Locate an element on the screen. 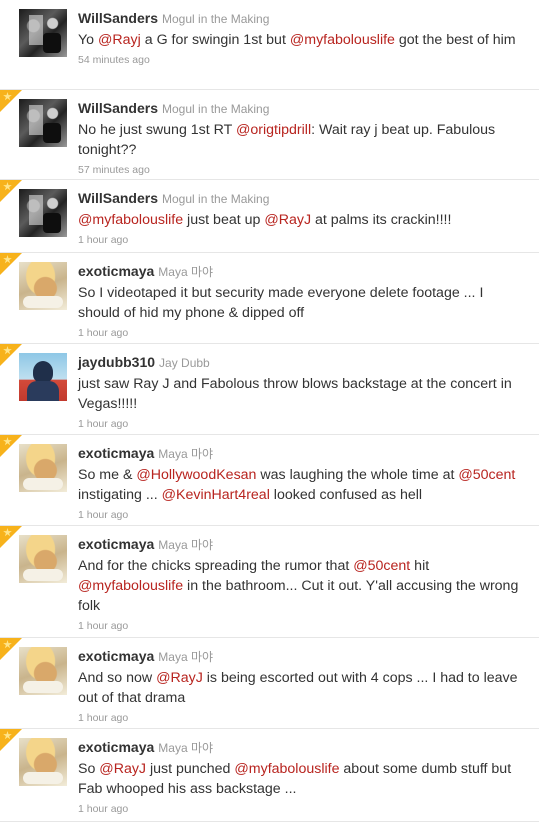 The height and width of the screenshot is (822, 539). jaydubb310-avatar is located at coordinates (43, 377).